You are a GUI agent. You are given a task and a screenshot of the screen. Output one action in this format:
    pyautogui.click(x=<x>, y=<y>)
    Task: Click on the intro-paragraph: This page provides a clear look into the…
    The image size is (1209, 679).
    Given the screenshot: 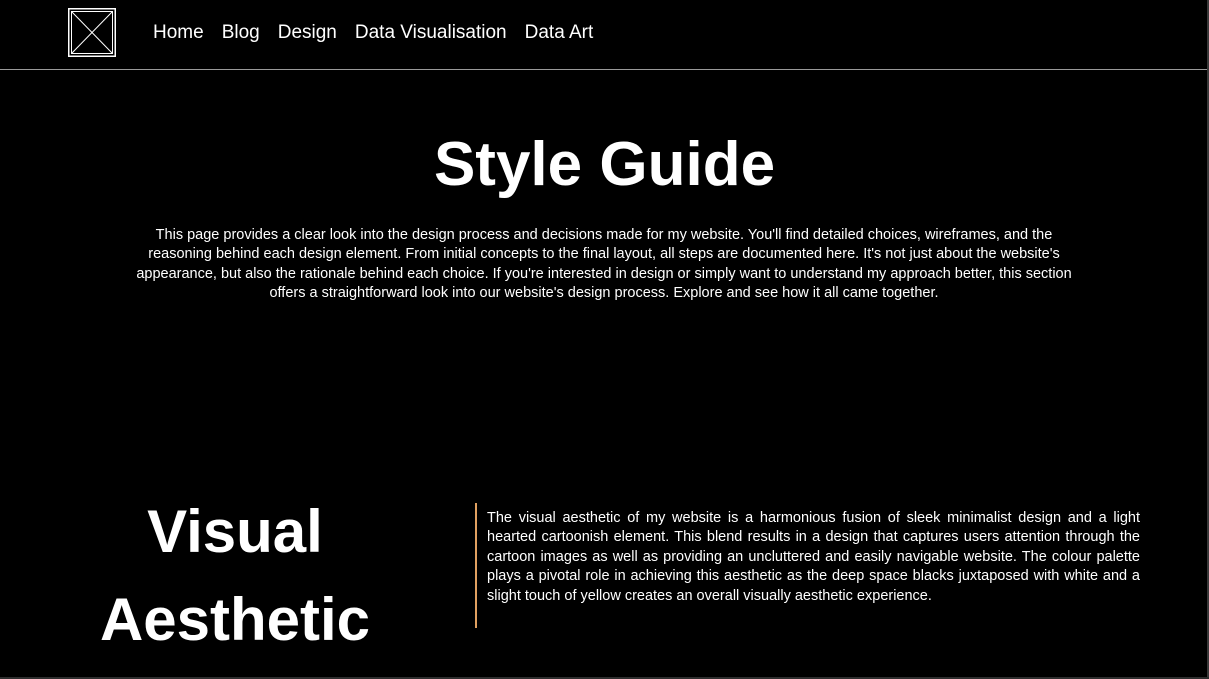 What is the action you would take?
    pyautogui.click(x=604, y=264)
    